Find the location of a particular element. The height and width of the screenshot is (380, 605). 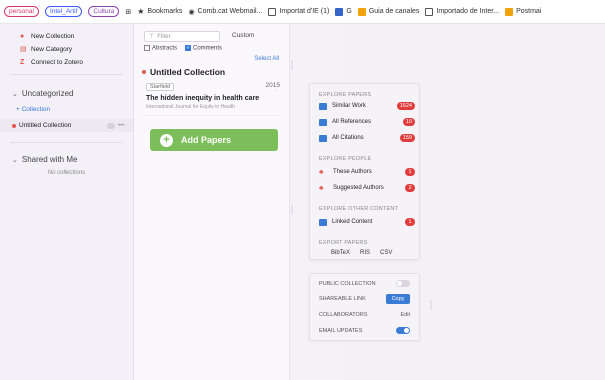

bookmark-postman: Postmai is located at coordinates (523, 11).